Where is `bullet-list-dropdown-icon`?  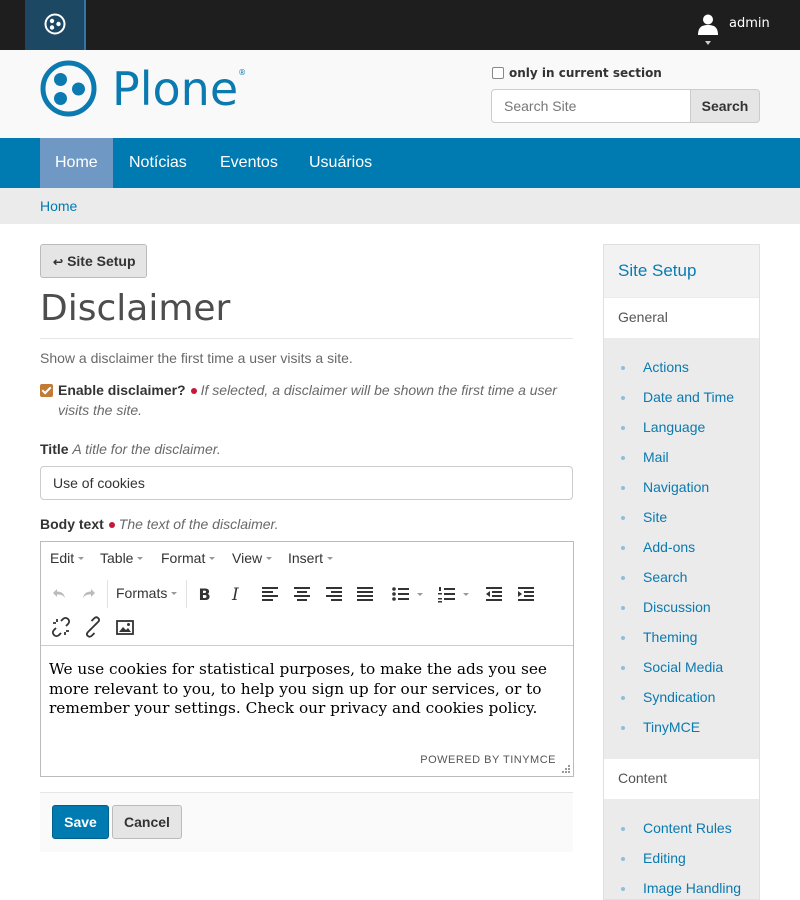 bullet-list-dropdown-icon is located at coordinates (420, 594).